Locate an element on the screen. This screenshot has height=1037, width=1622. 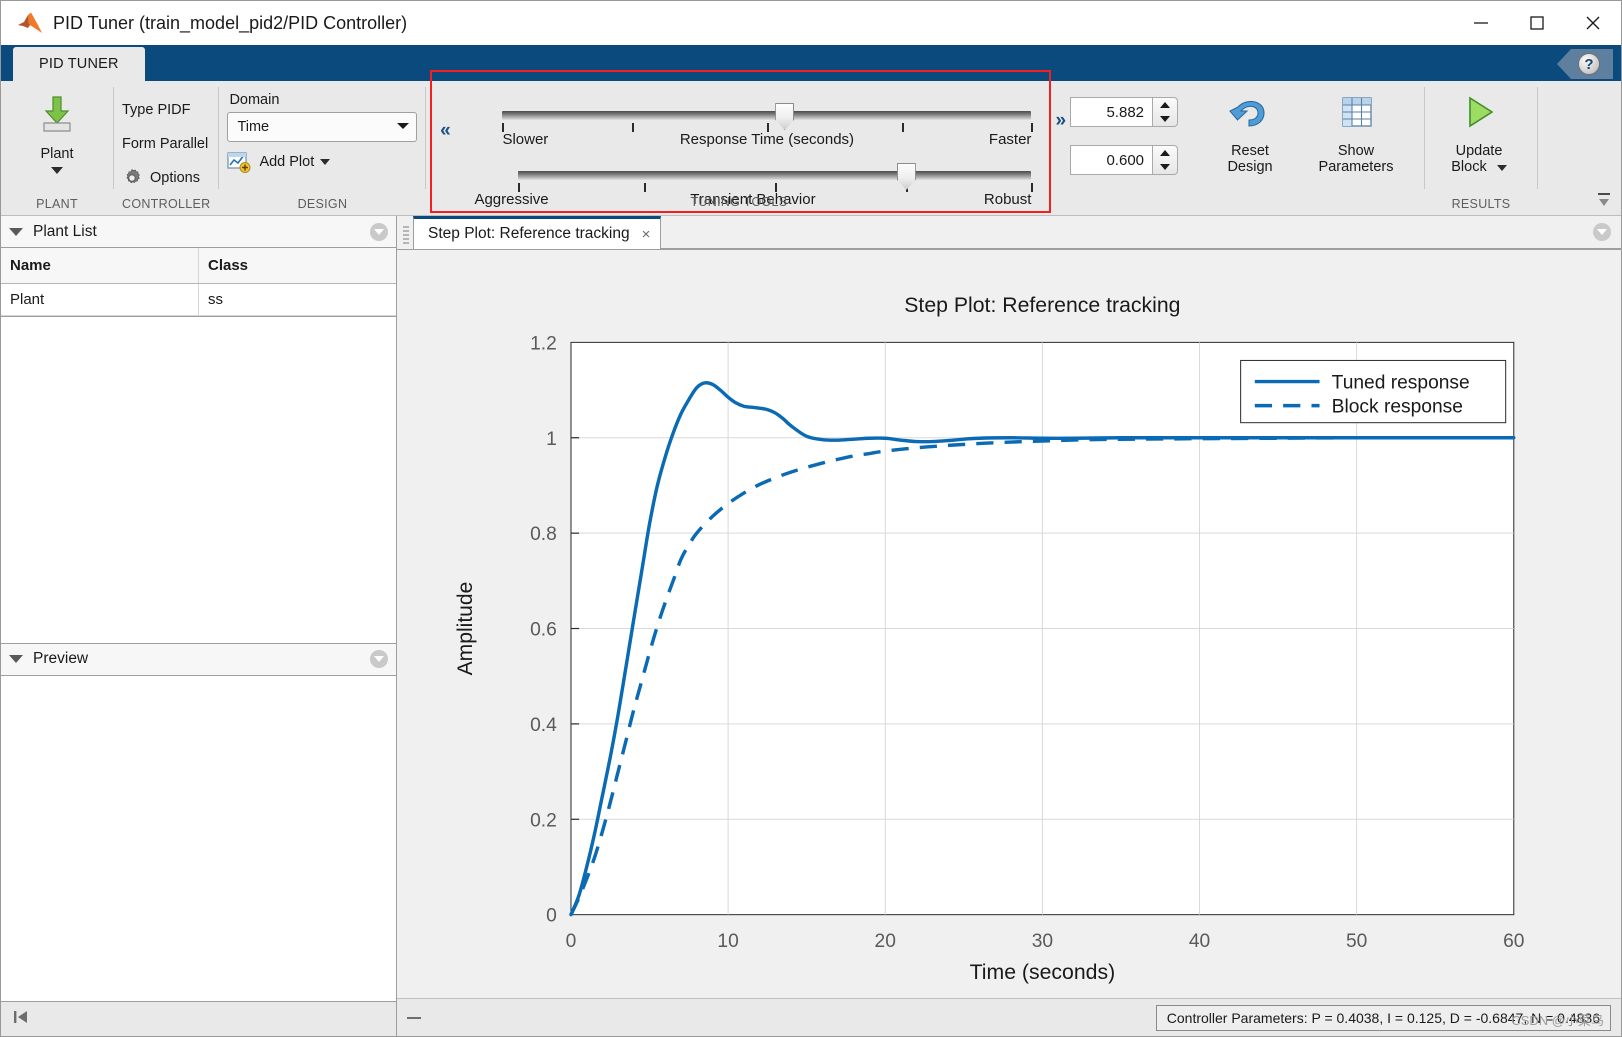
plant-list-header: Plant List is located at coordinates (198, 232).